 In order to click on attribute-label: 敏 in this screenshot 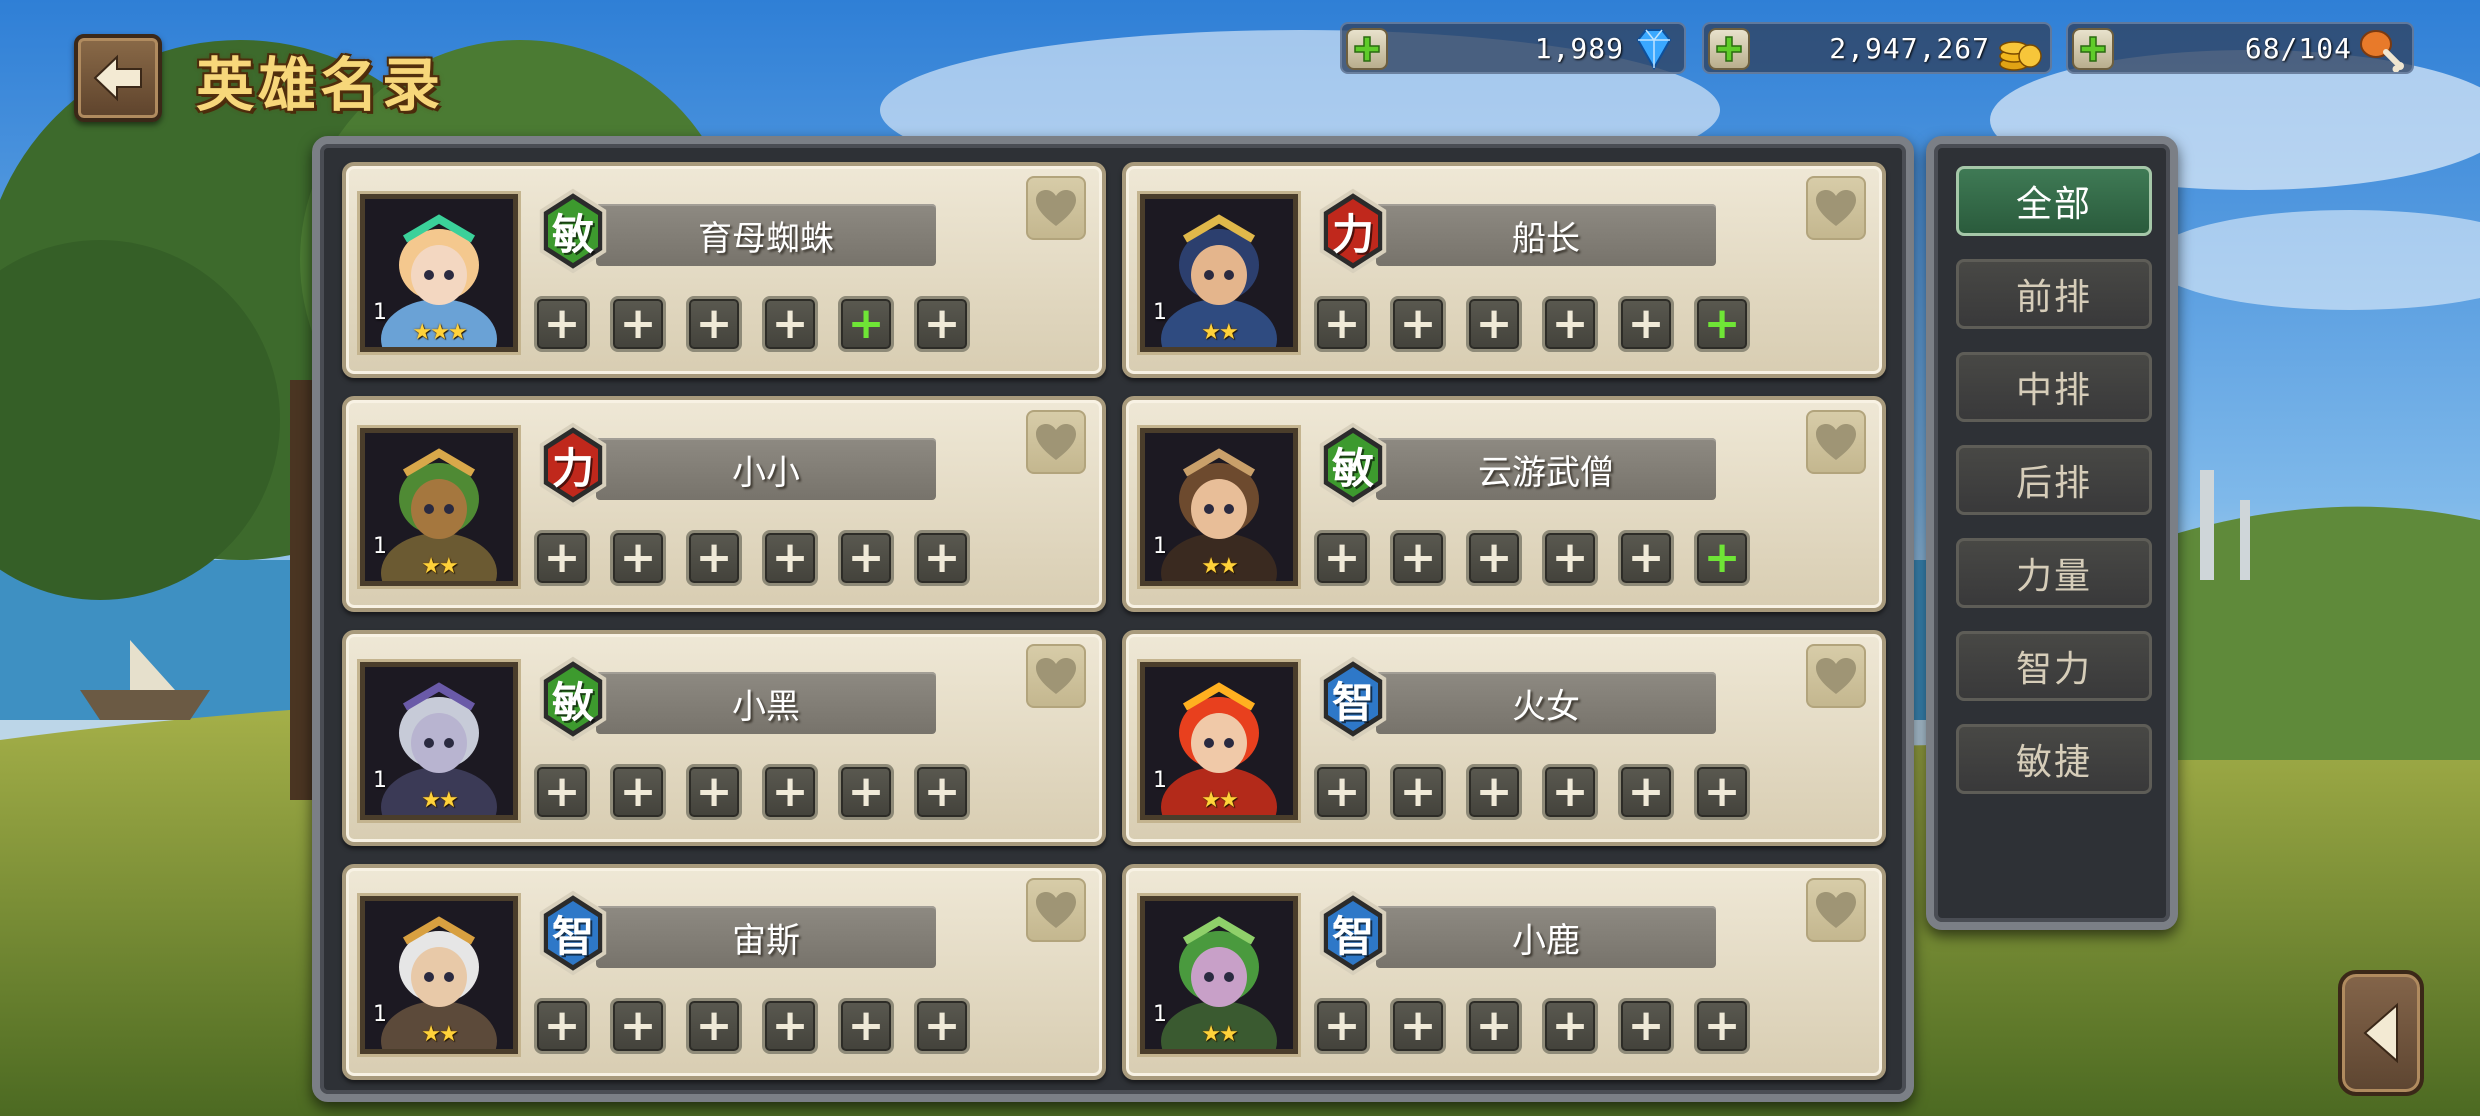, I will do `click(1352, 468)`.